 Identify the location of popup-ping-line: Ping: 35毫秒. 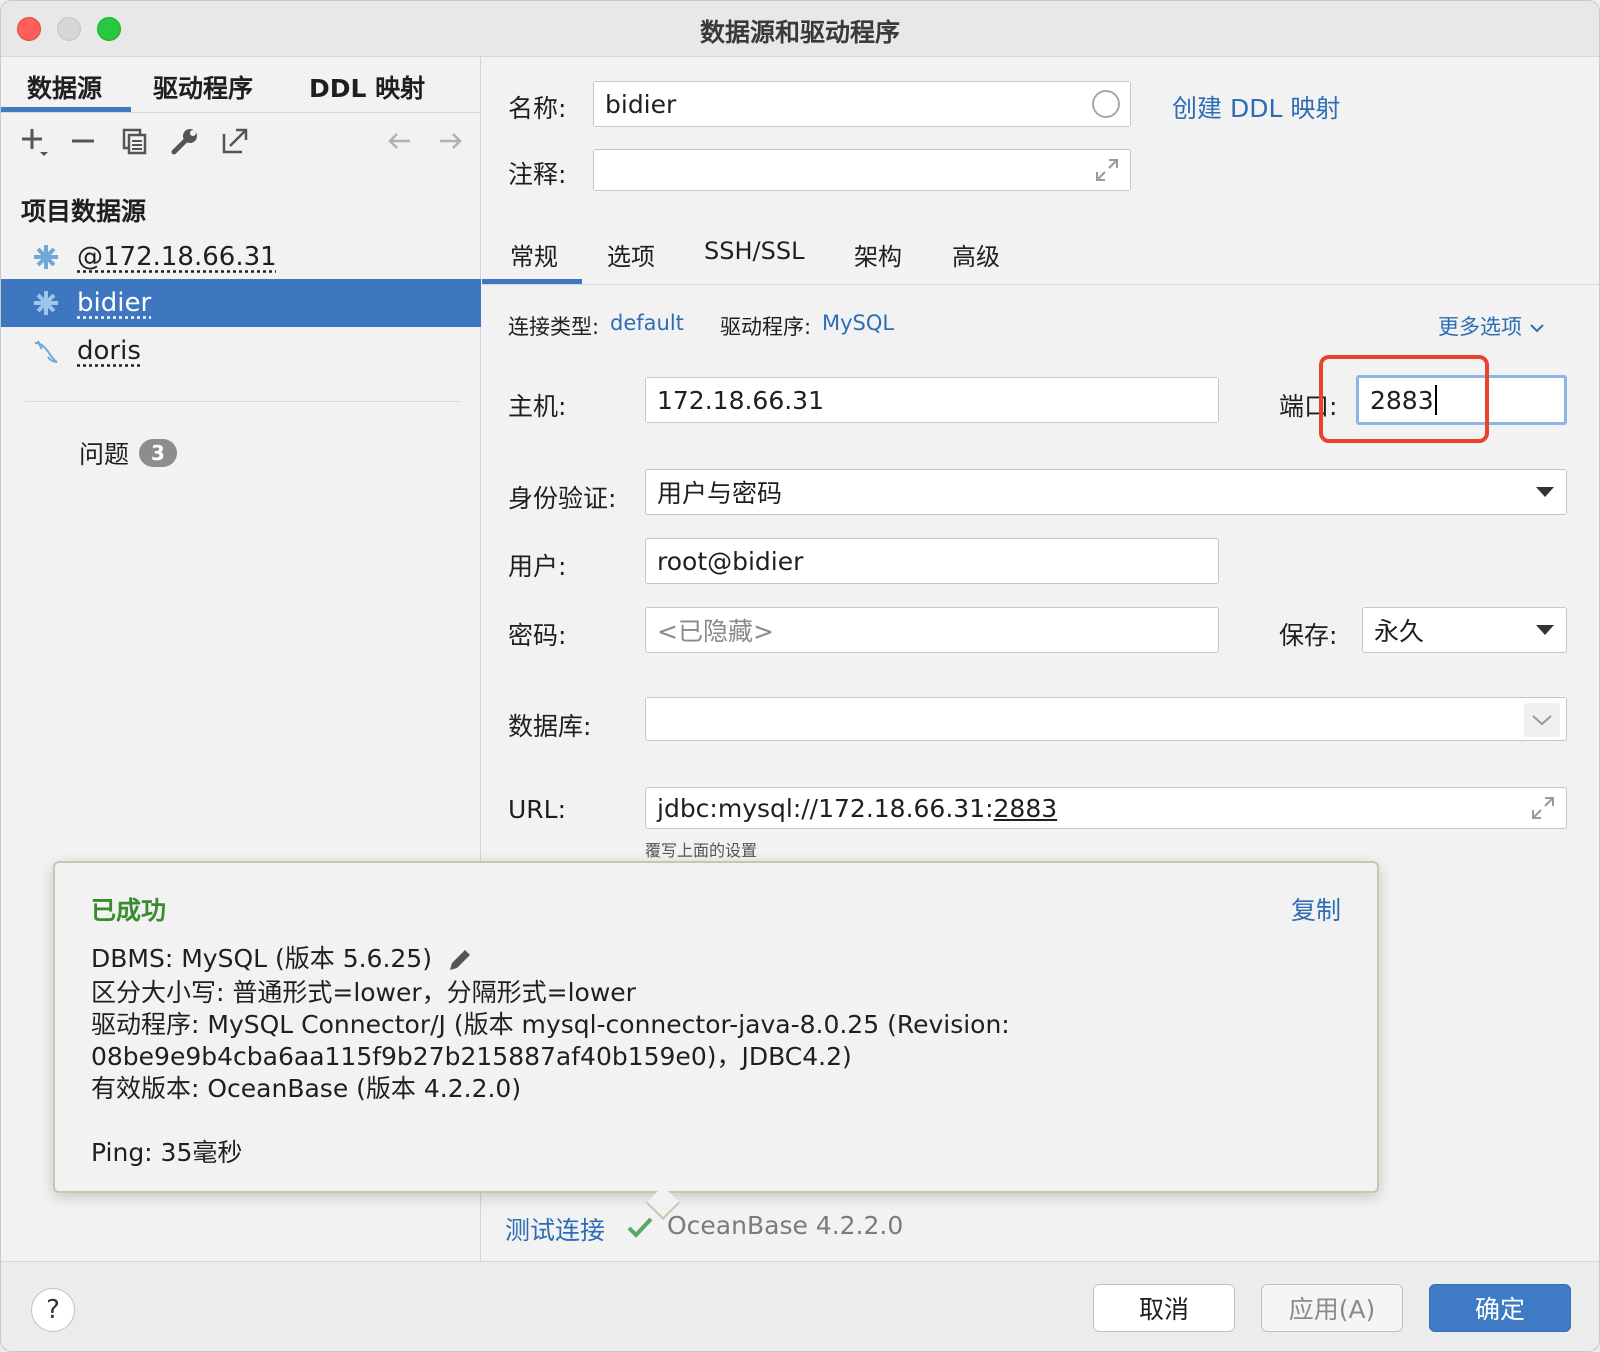
(167, 1152).